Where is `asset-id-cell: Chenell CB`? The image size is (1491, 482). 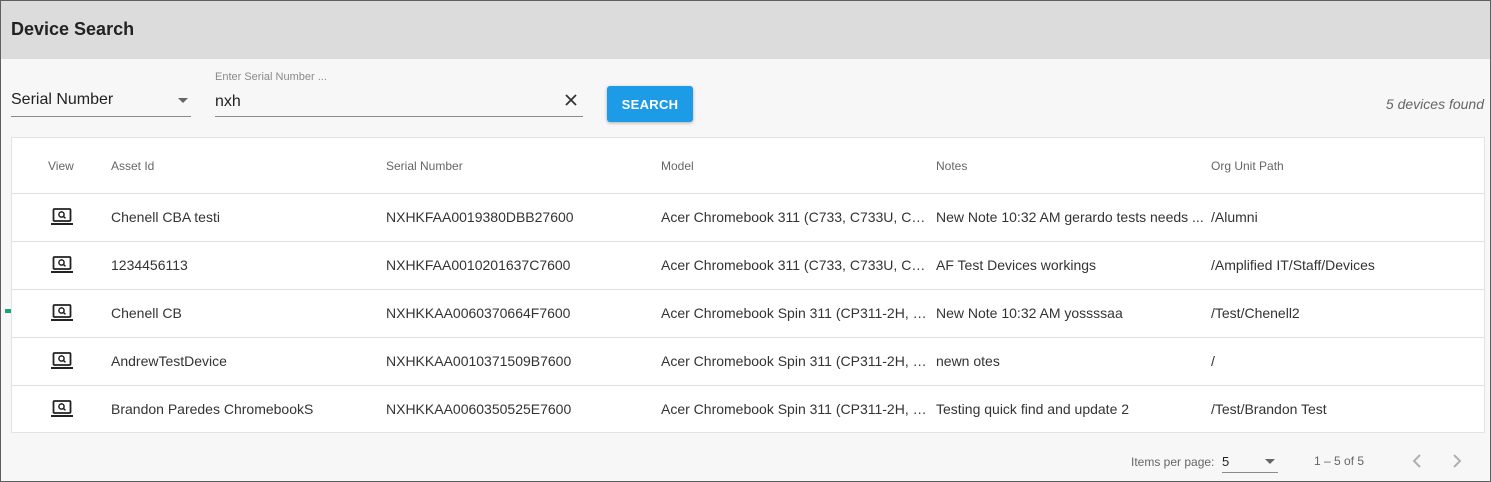 asset-id-cell: Chenell CB is located at coordinates (146, 313).